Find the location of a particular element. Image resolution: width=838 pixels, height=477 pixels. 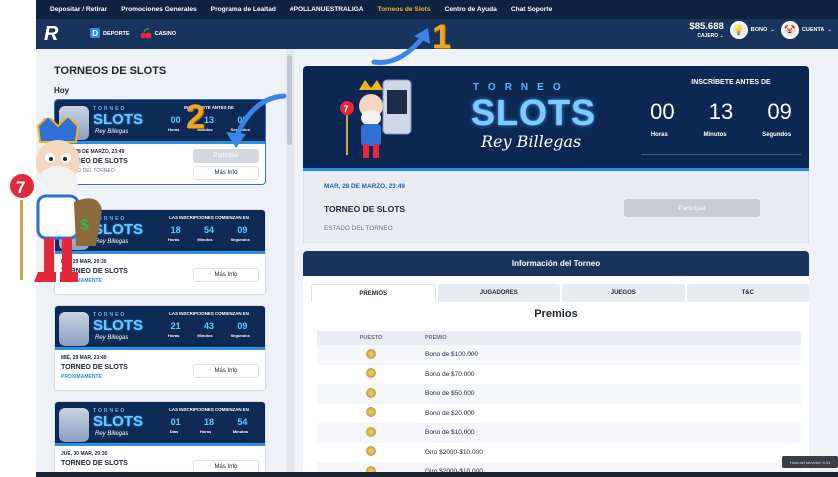

cajero-label: CAJERO is located at coordinates (708, 36).